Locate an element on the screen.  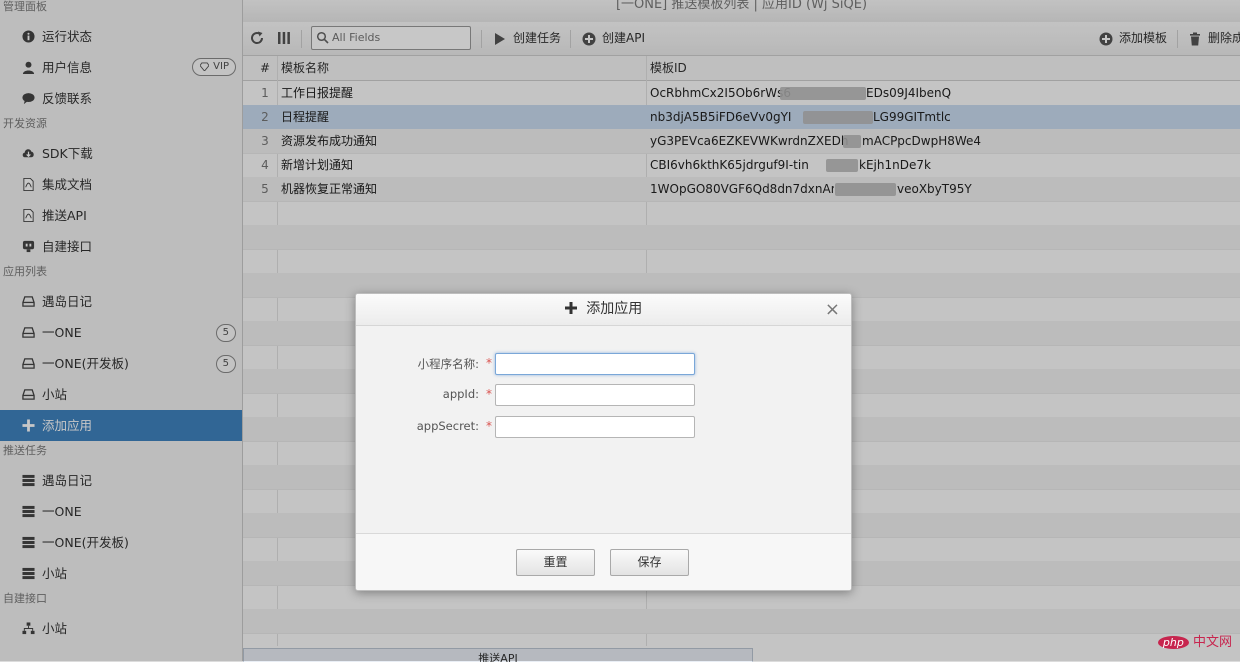
save-button: 保存 is located at coordinates (649, 562).